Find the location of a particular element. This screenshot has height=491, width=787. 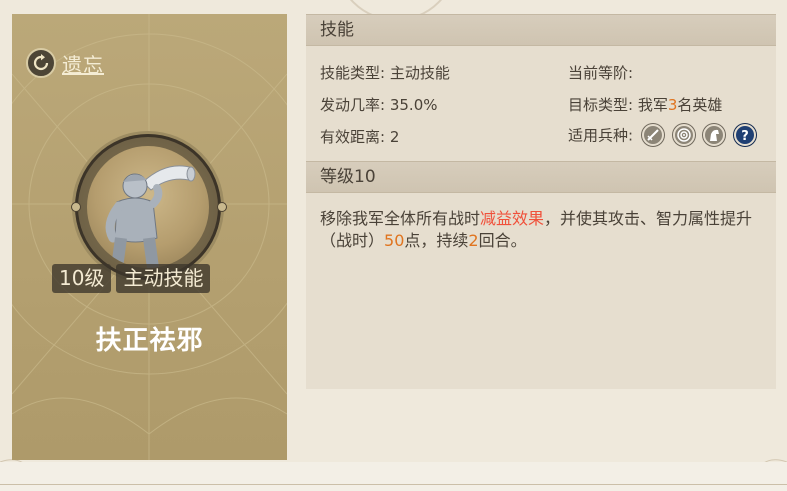

target-suffix: 名英雄 is located at coordinates (700, 105).